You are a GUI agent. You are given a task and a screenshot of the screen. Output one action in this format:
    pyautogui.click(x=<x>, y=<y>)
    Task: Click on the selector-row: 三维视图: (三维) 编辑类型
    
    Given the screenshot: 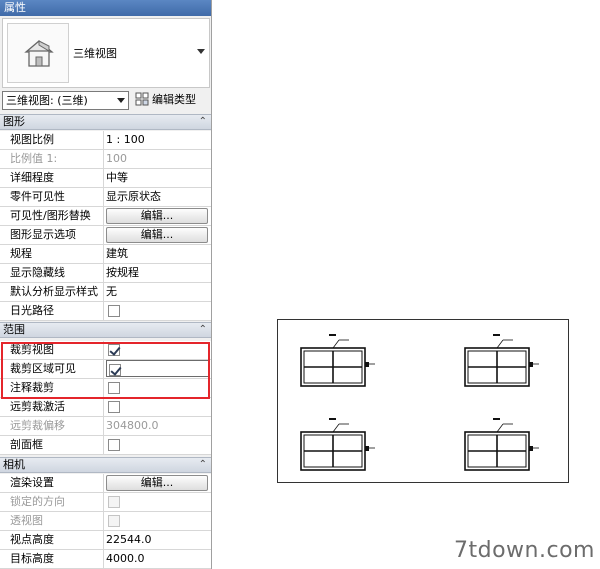 What is the action you would take?
    pyautogui.click(x=105, y=101)
    